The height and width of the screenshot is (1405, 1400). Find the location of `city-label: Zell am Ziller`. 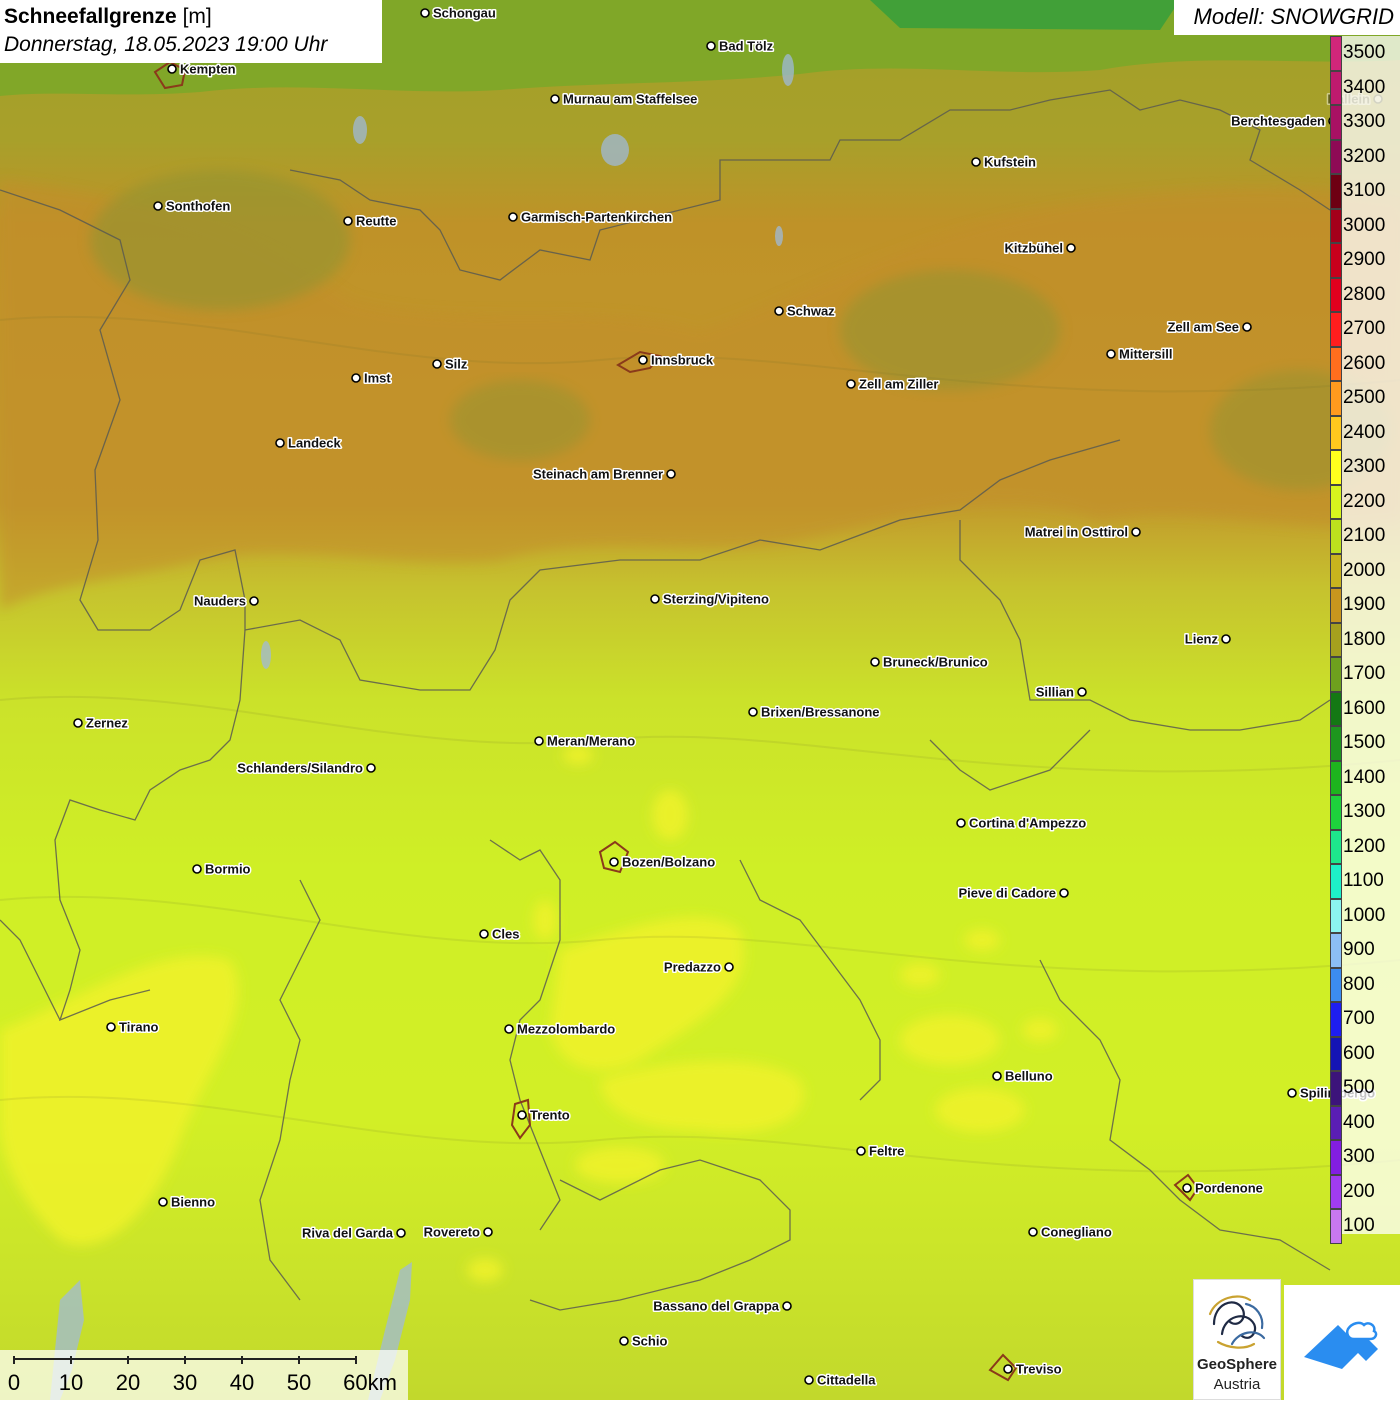

city-label: Zell am Ziller is located at coordinates (898, 384).